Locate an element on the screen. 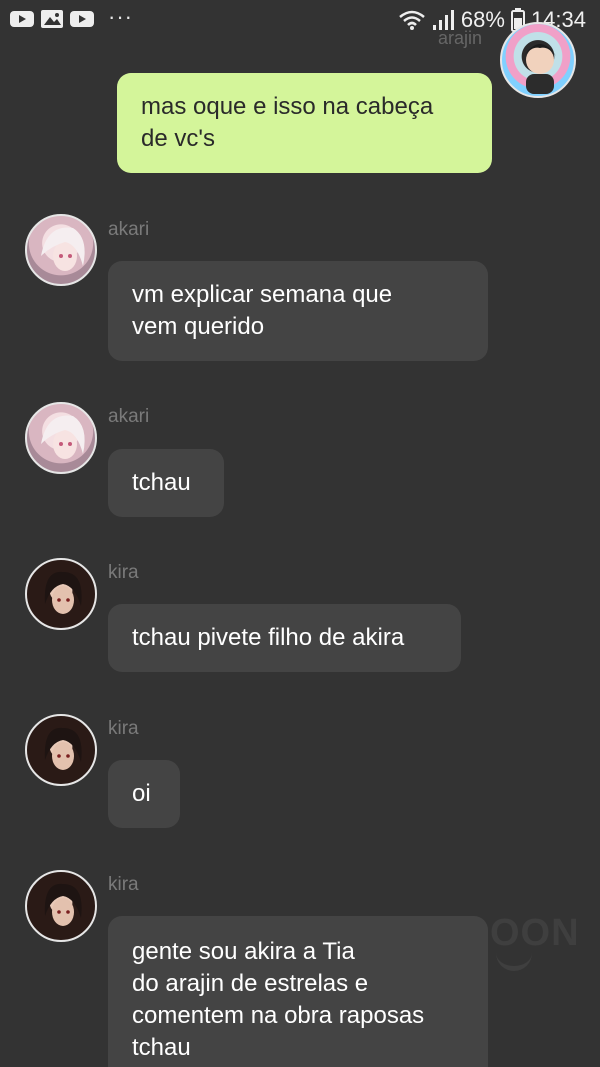 This screenshot has width=600, height=1067. message-text: tchau is located at coordinates (161, 482).